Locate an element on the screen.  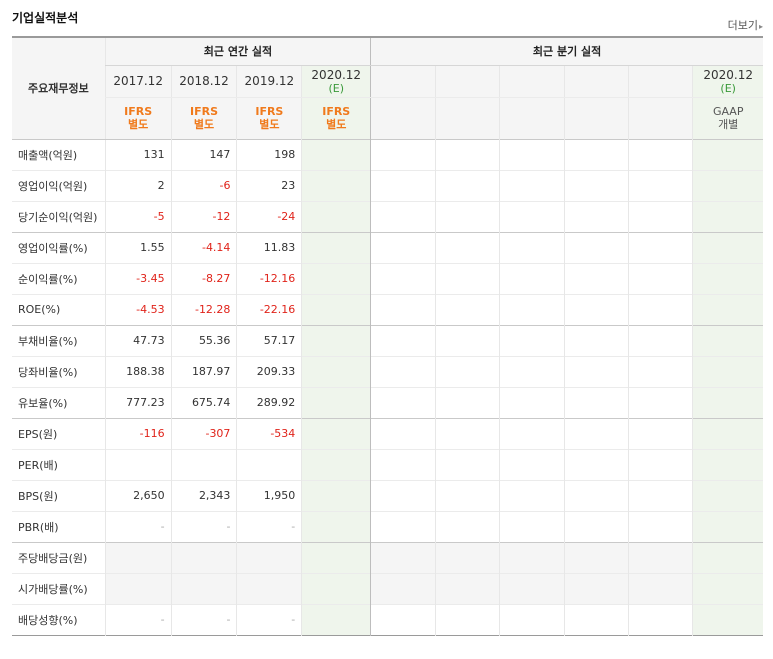
standard-sub-label: 별도 is located at coordinates (204, 124).